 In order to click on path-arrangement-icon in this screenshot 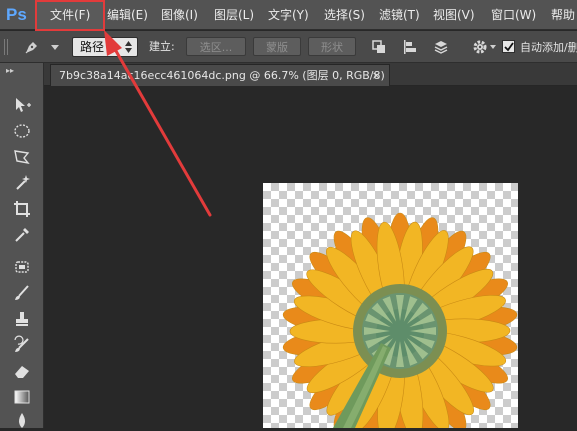, I will do `click(441, 47)`.